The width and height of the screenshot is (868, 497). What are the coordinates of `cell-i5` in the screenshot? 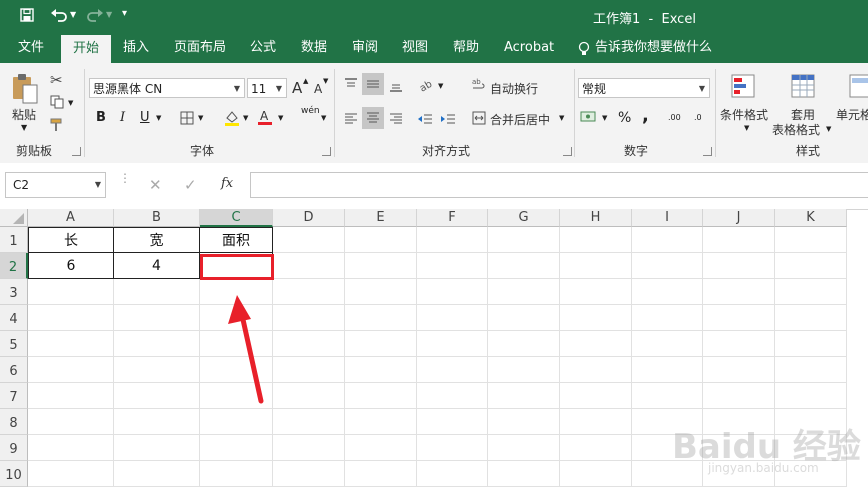 It's located at (667, 344).